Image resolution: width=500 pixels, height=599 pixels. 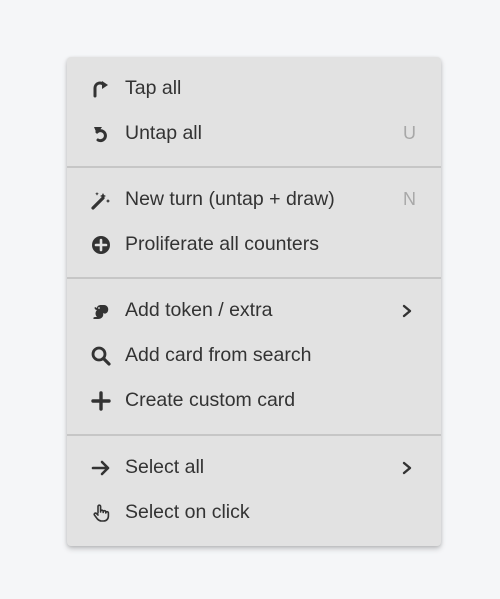 I want to click on squirrel-icon, so click(x=101, y=311).